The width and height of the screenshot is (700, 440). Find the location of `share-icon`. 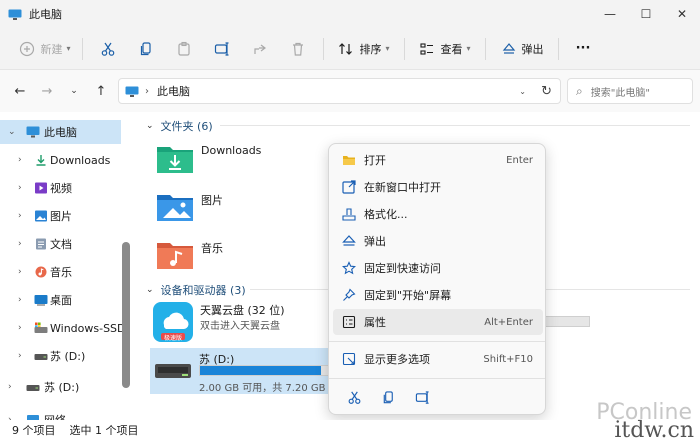

share-icon is located at coordinates (260, 49).